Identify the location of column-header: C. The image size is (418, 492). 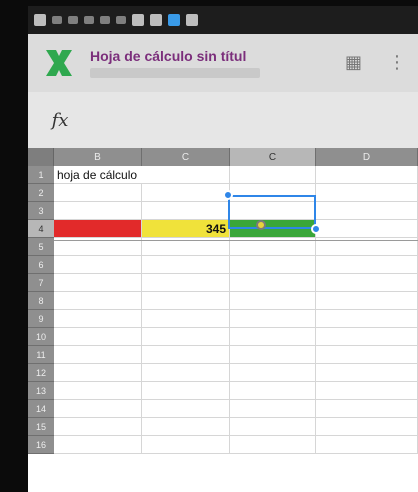
(186, 157).